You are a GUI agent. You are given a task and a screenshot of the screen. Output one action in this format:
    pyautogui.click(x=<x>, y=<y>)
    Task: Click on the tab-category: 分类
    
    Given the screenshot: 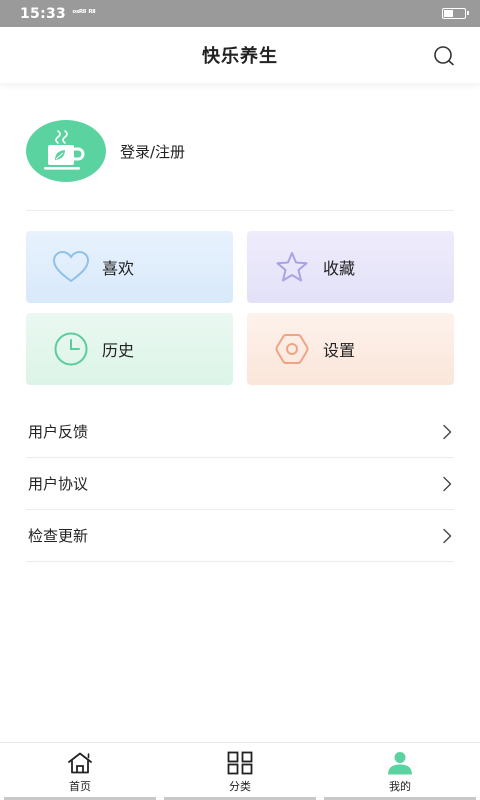 What is the action you would take?
    pyautogui.click(x=240, y=771)
    